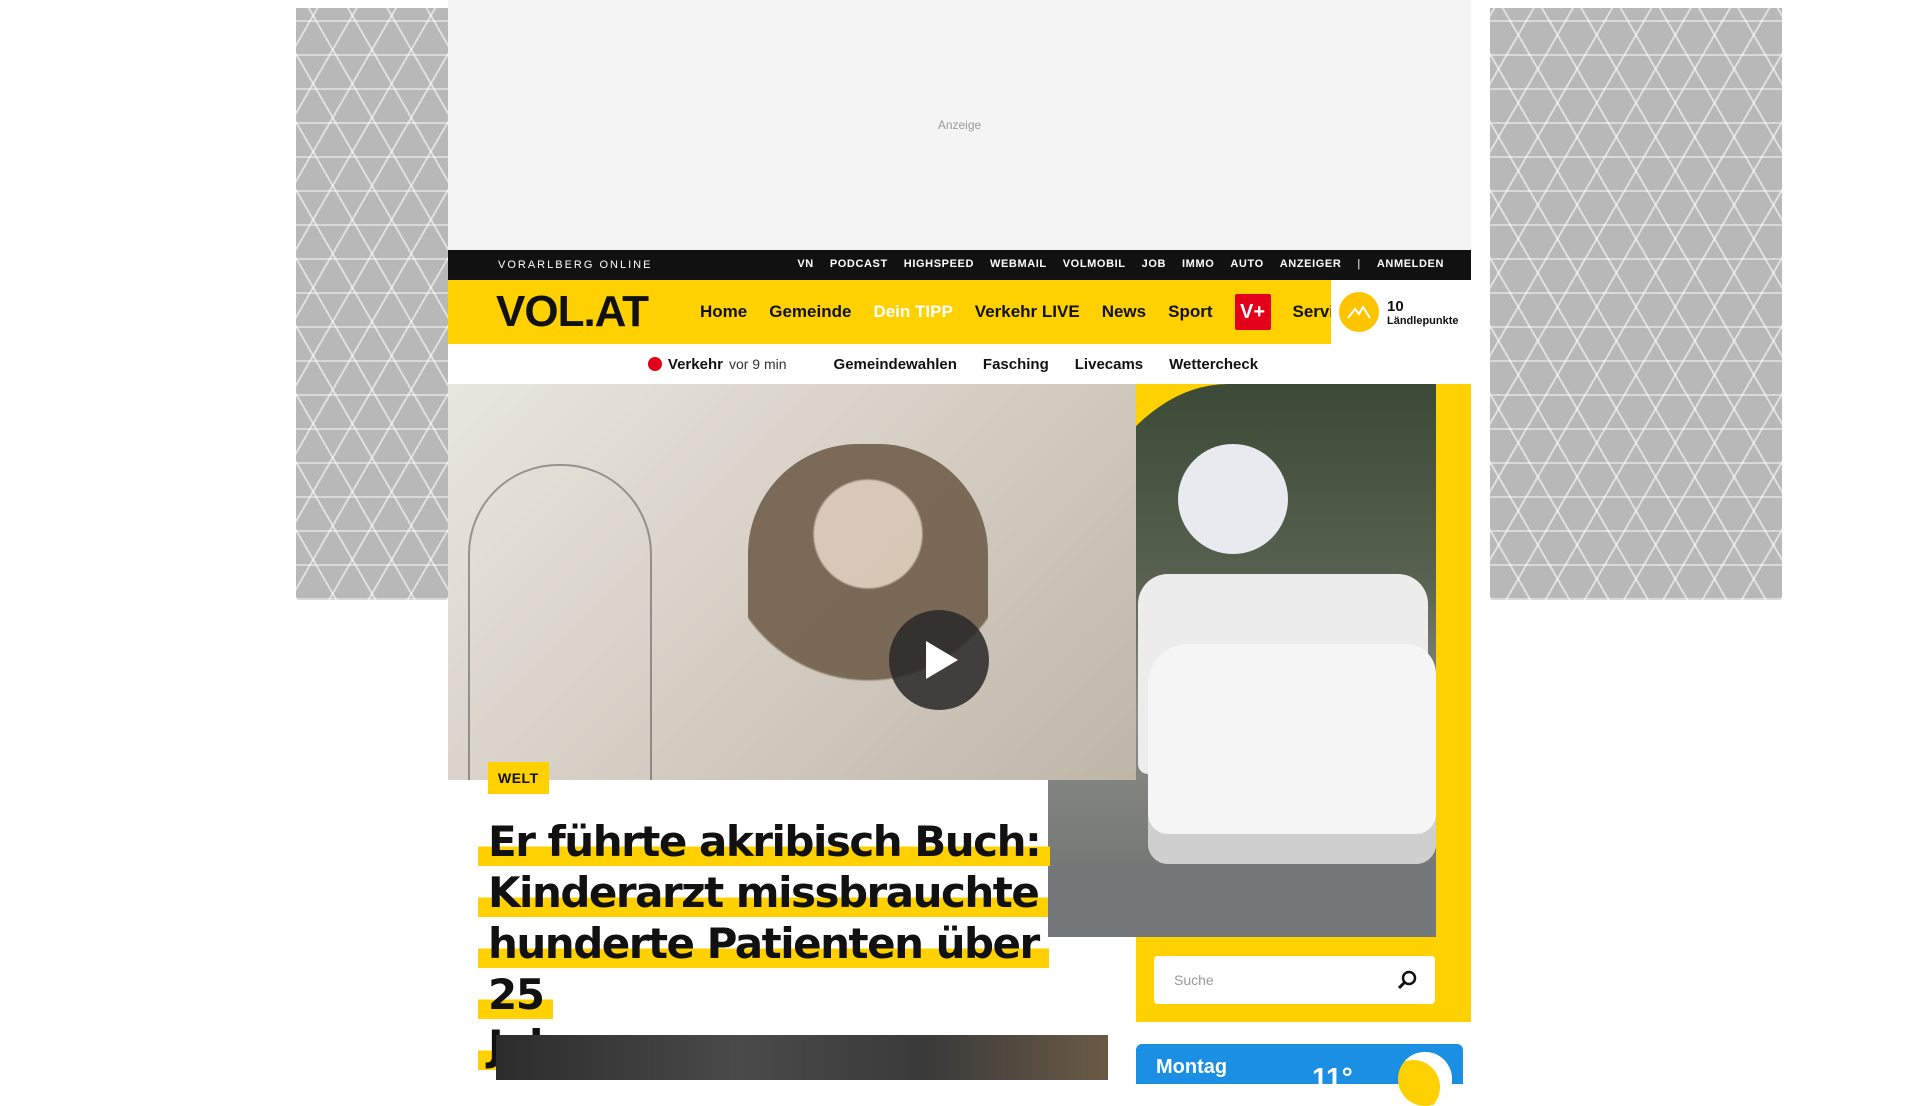 This screenshot has height=1106, width=1920. I want to click on nav-home: Home, so click(723, 312).